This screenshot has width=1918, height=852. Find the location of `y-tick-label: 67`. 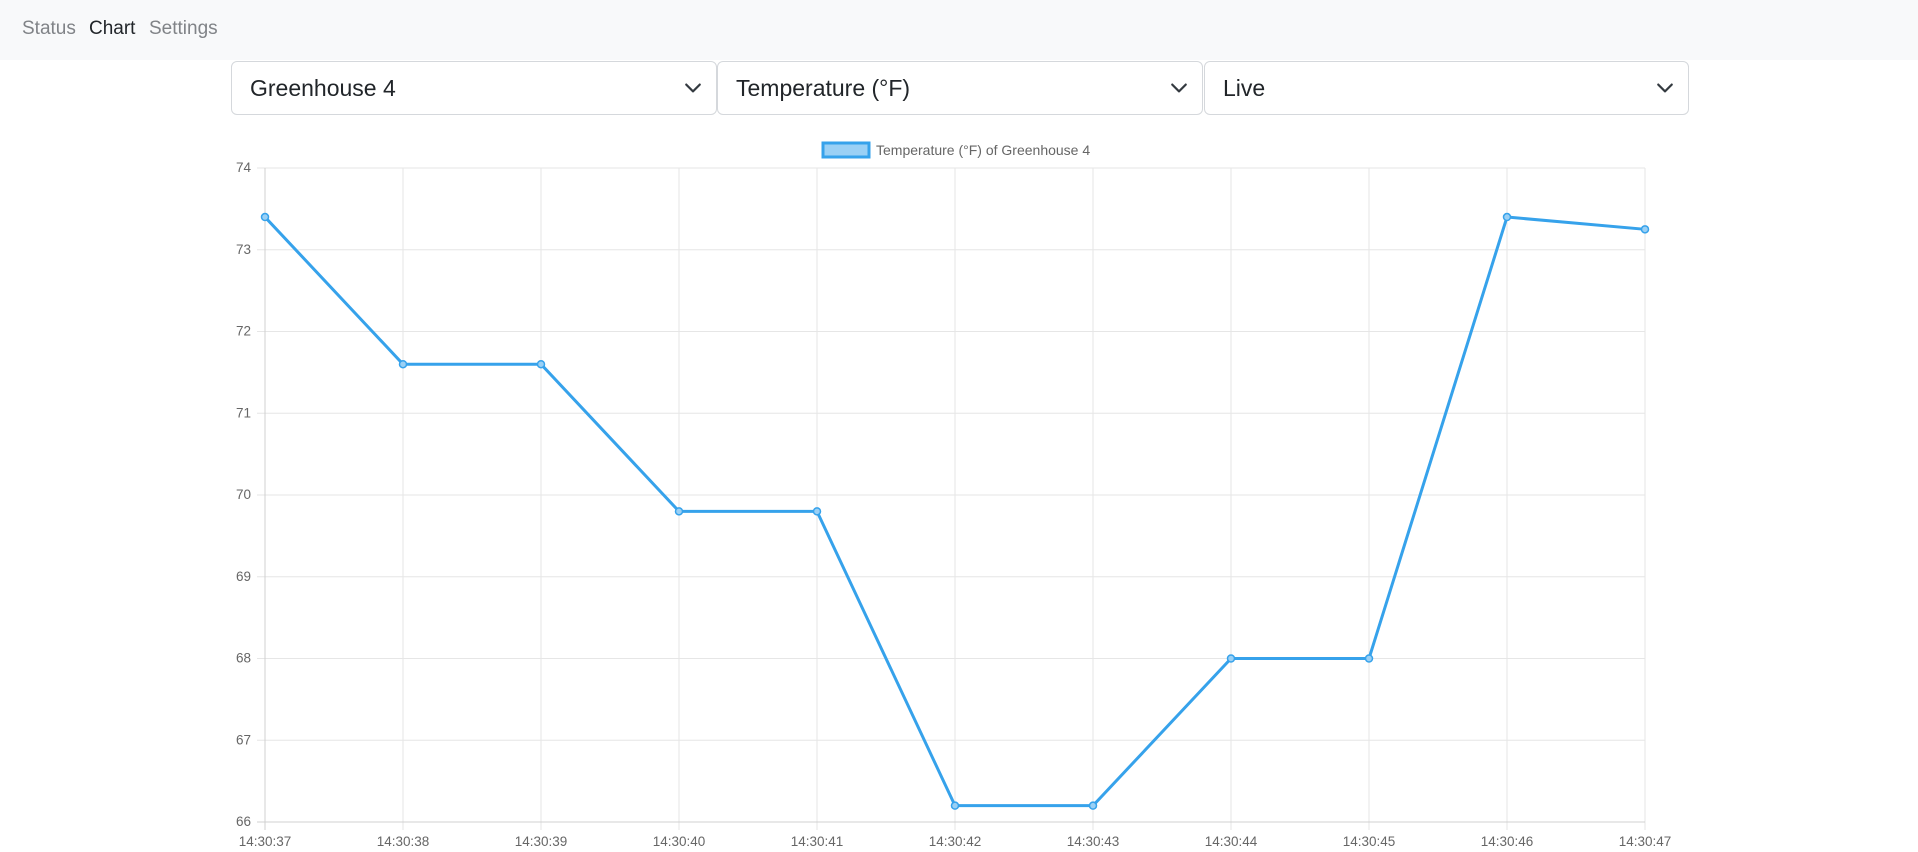

y-tick-label: 67 is located at coordinates (243, 739).